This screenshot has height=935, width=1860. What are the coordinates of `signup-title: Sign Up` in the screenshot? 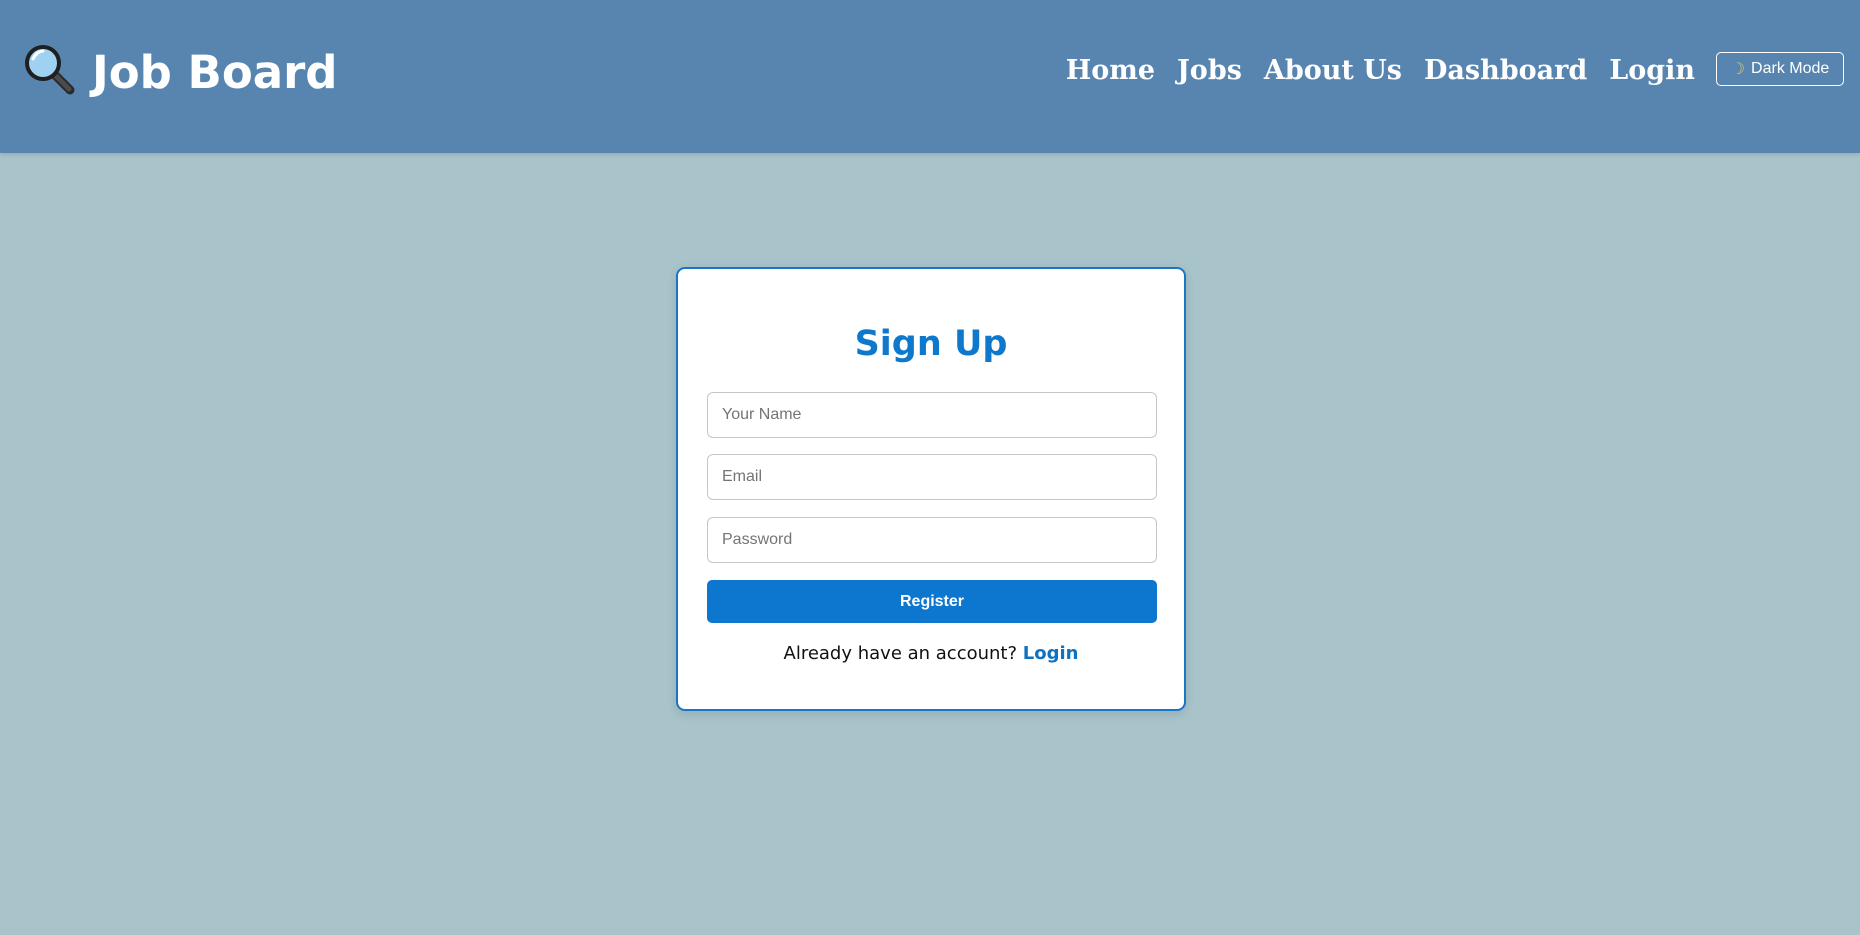 It's located at (931, 344).